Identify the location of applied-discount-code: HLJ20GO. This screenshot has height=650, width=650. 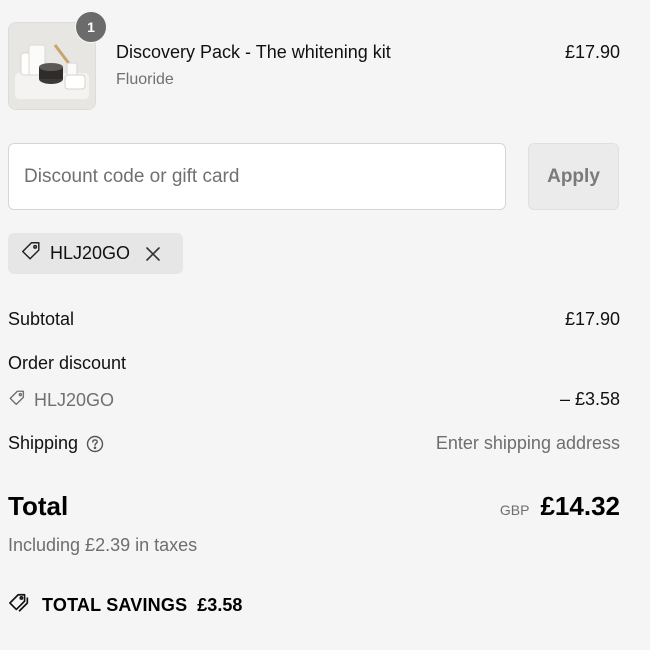
(90, 253).